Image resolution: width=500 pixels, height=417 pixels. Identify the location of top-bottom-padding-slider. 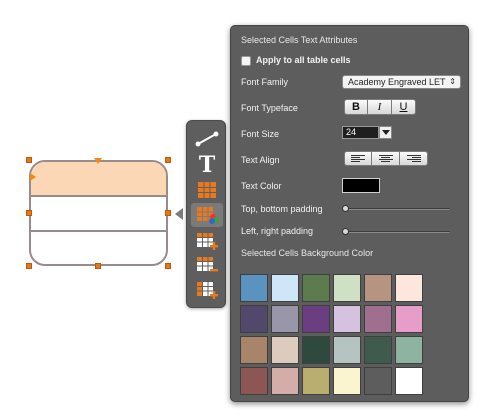
(398, 209).